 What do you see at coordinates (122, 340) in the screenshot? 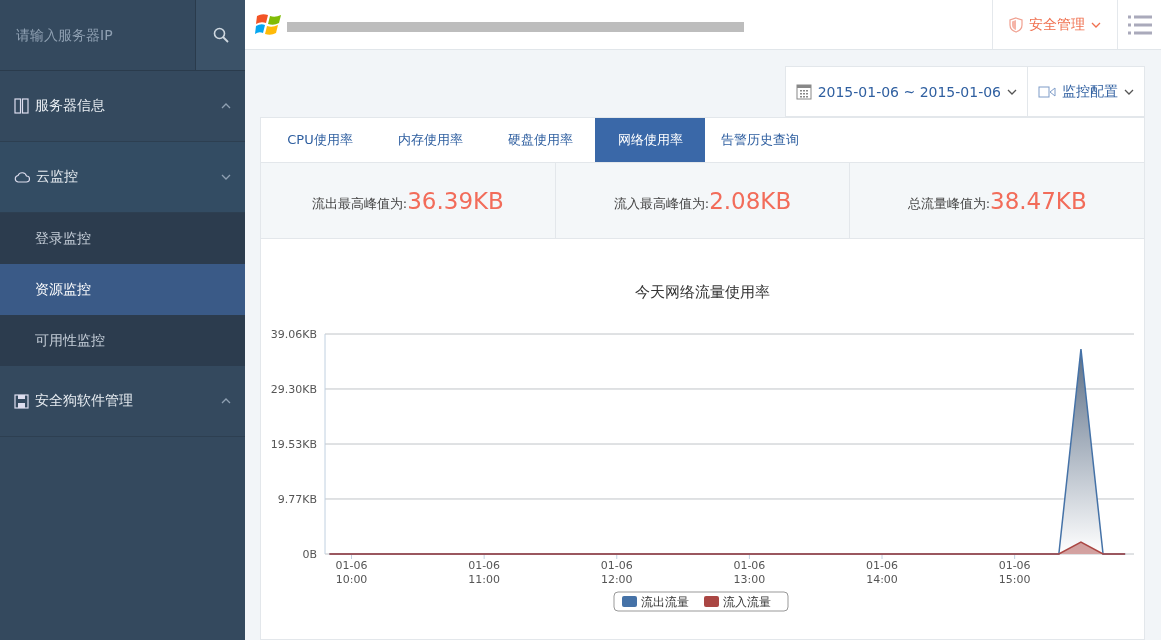
I see `sidebar-item: 可用性监控` at bounding box center [122, 340].